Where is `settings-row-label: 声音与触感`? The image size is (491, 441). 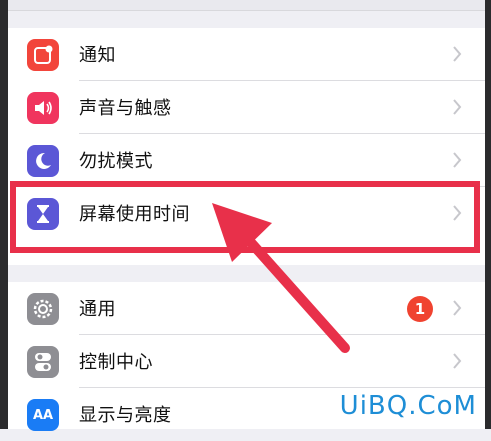
settings-row-label: 声音与触感 is located at coordinates (125, 108).